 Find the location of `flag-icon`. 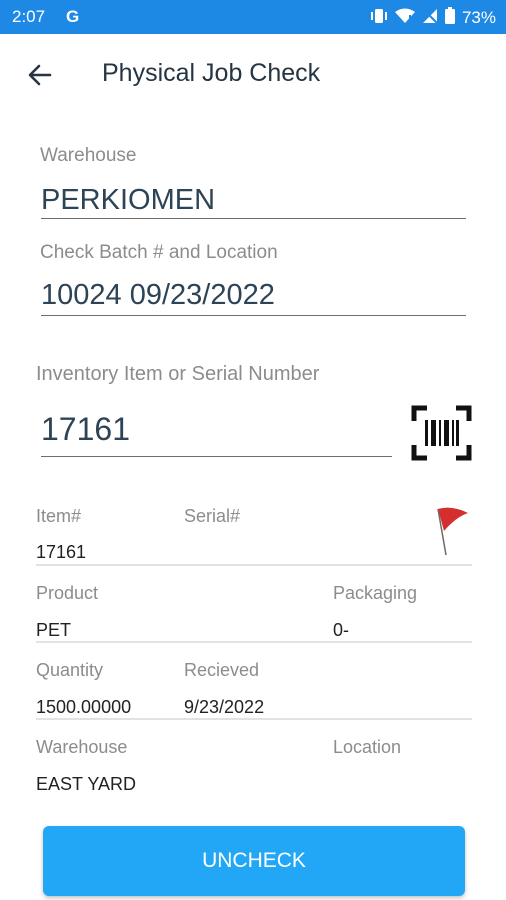

flag-icon is located at coordinates (453, 531).